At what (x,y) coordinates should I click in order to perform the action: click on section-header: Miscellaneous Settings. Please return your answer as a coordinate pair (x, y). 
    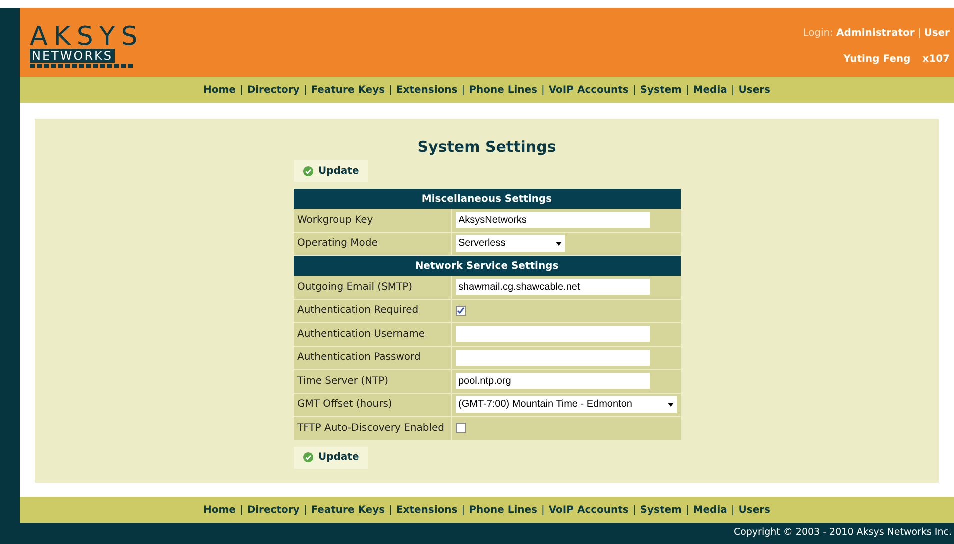
    Looking at the image, I should click on (487, 199).